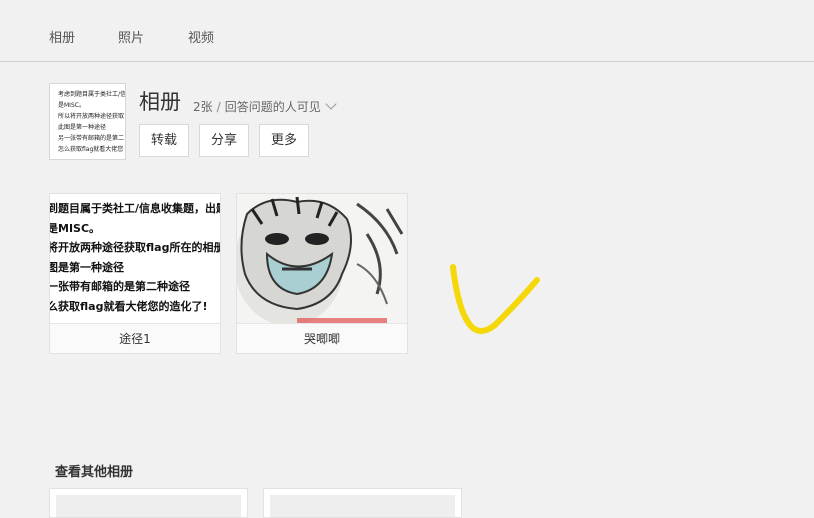 The image size is (814, 518). Describe the element at coordinates (203, 107) in the screenshot. I see `photo-count: 2张` at that location.